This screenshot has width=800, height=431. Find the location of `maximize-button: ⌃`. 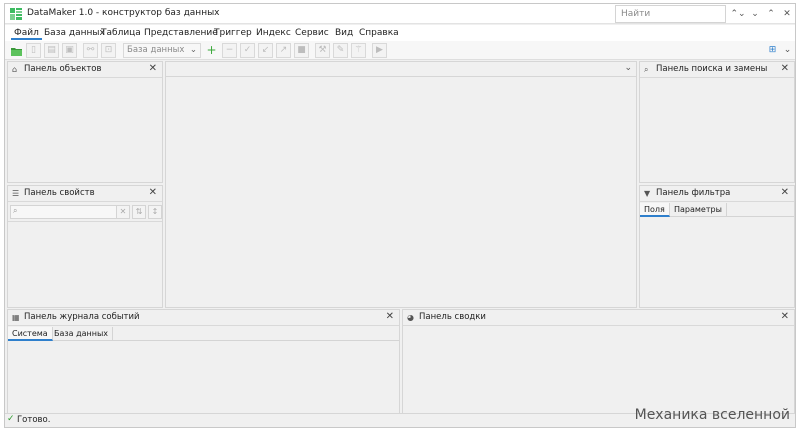

maximize-button: ⌃ is located at coordinates (771, 14).